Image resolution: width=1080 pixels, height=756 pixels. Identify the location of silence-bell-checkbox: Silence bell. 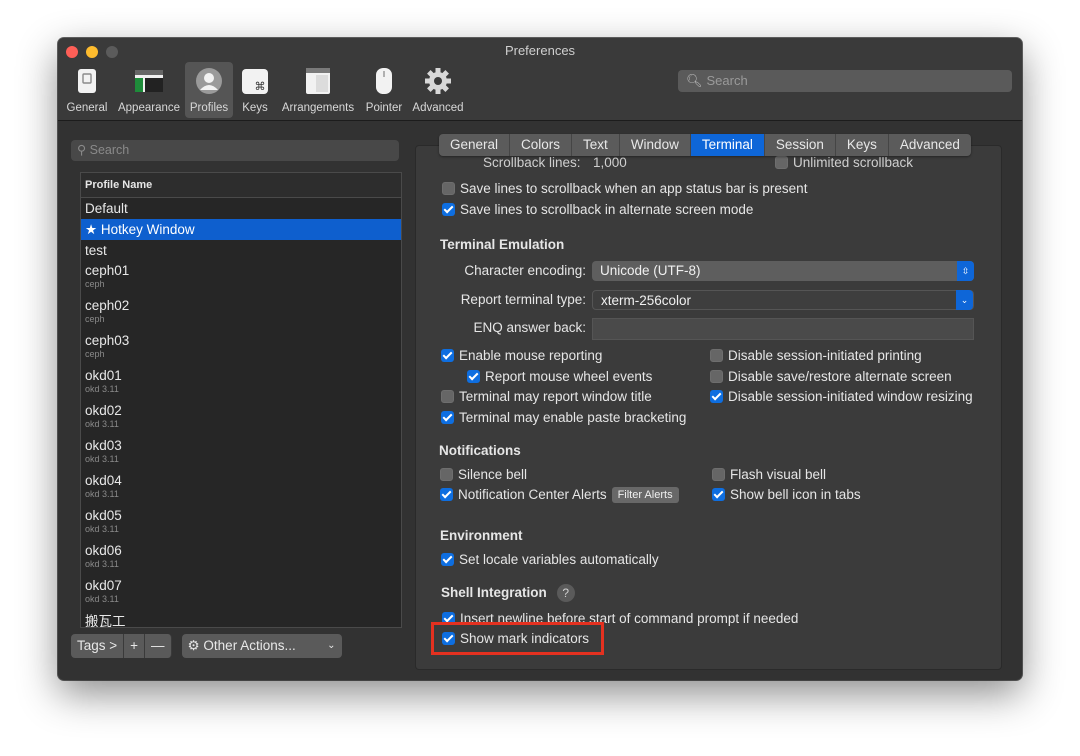
(483, 474).